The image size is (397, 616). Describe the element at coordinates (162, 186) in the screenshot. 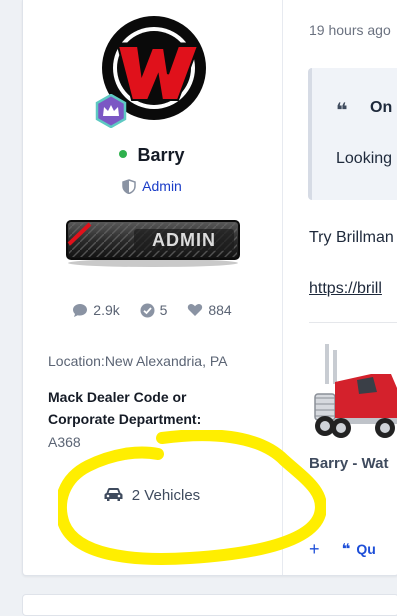

I see `role-label: Admin` at that location.